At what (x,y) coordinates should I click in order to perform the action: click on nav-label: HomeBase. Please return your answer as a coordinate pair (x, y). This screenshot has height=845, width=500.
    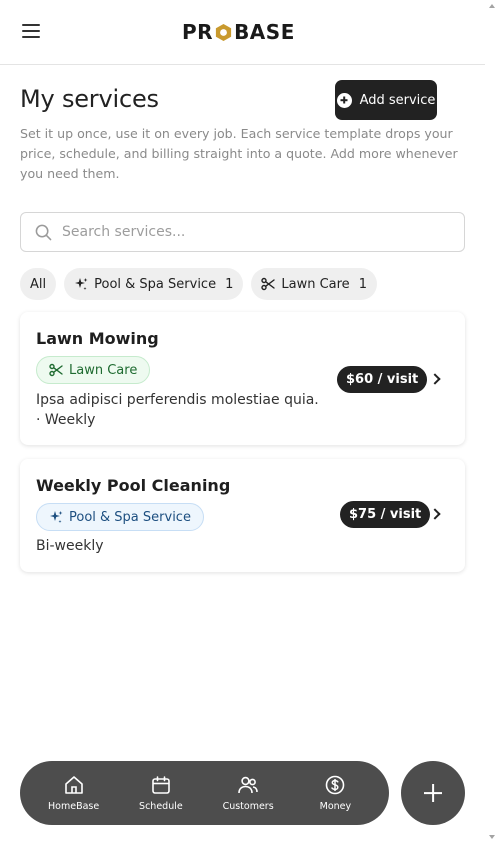
    Looking at the image, I should click on (74, 806).